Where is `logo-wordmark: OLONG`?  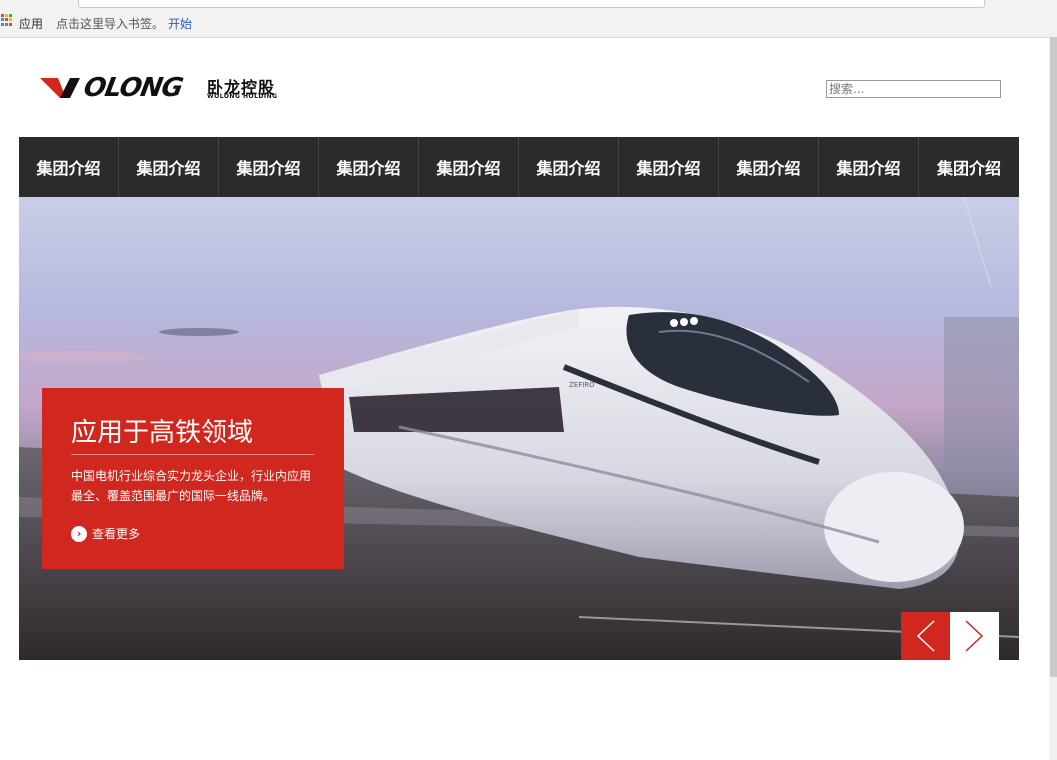
logo-wordmark: OLONG is located at coordinates (133, 88).